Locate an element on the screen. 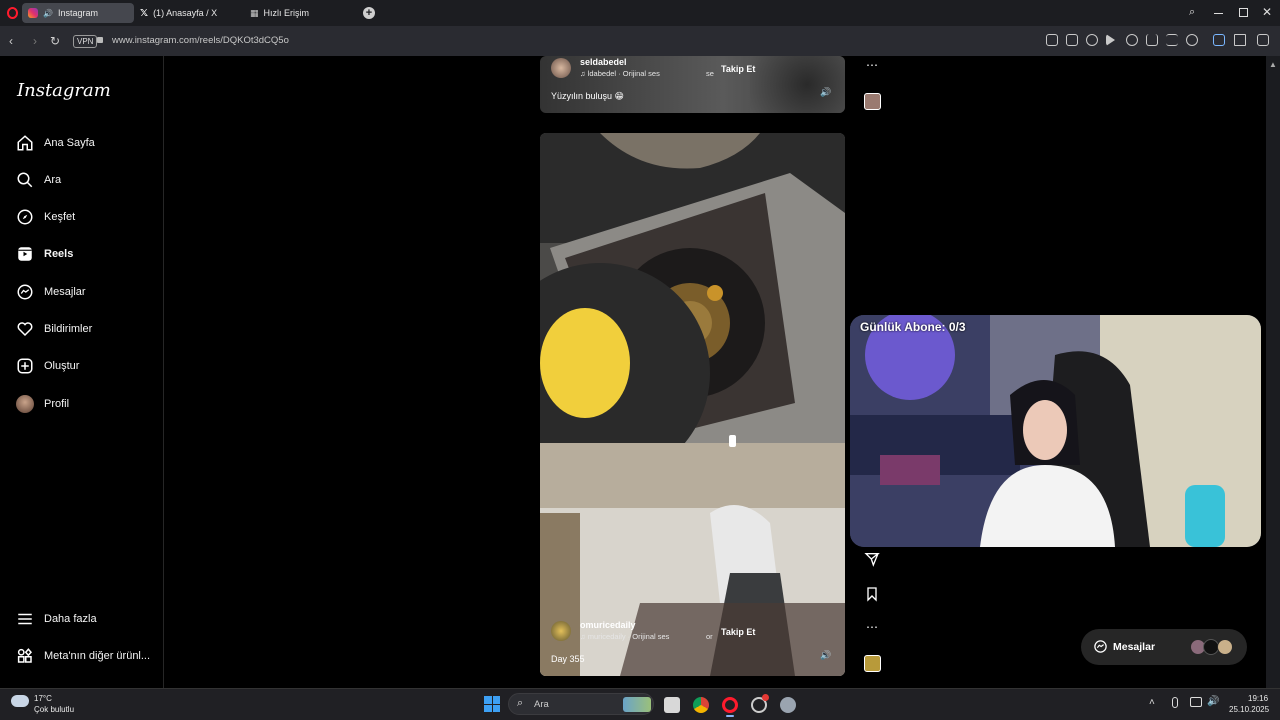  speaker-icon is located at coordinates (1219, 40).